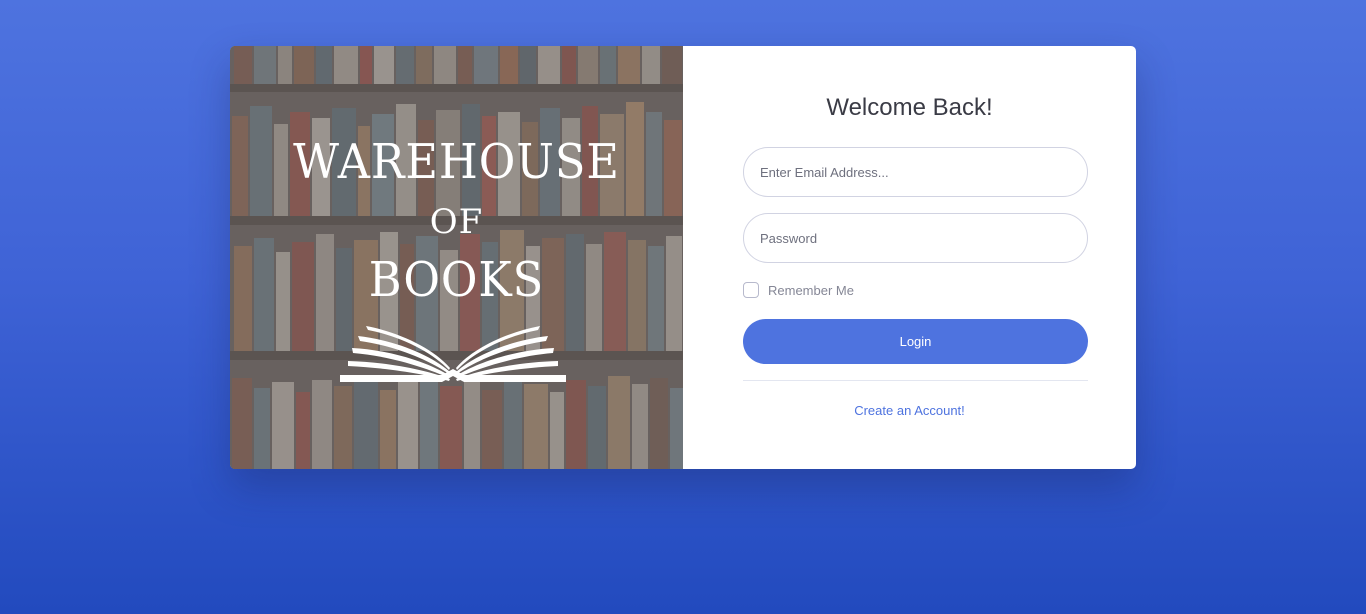  I want to click on brand-line-books: BOOKS, so click(456, 280).